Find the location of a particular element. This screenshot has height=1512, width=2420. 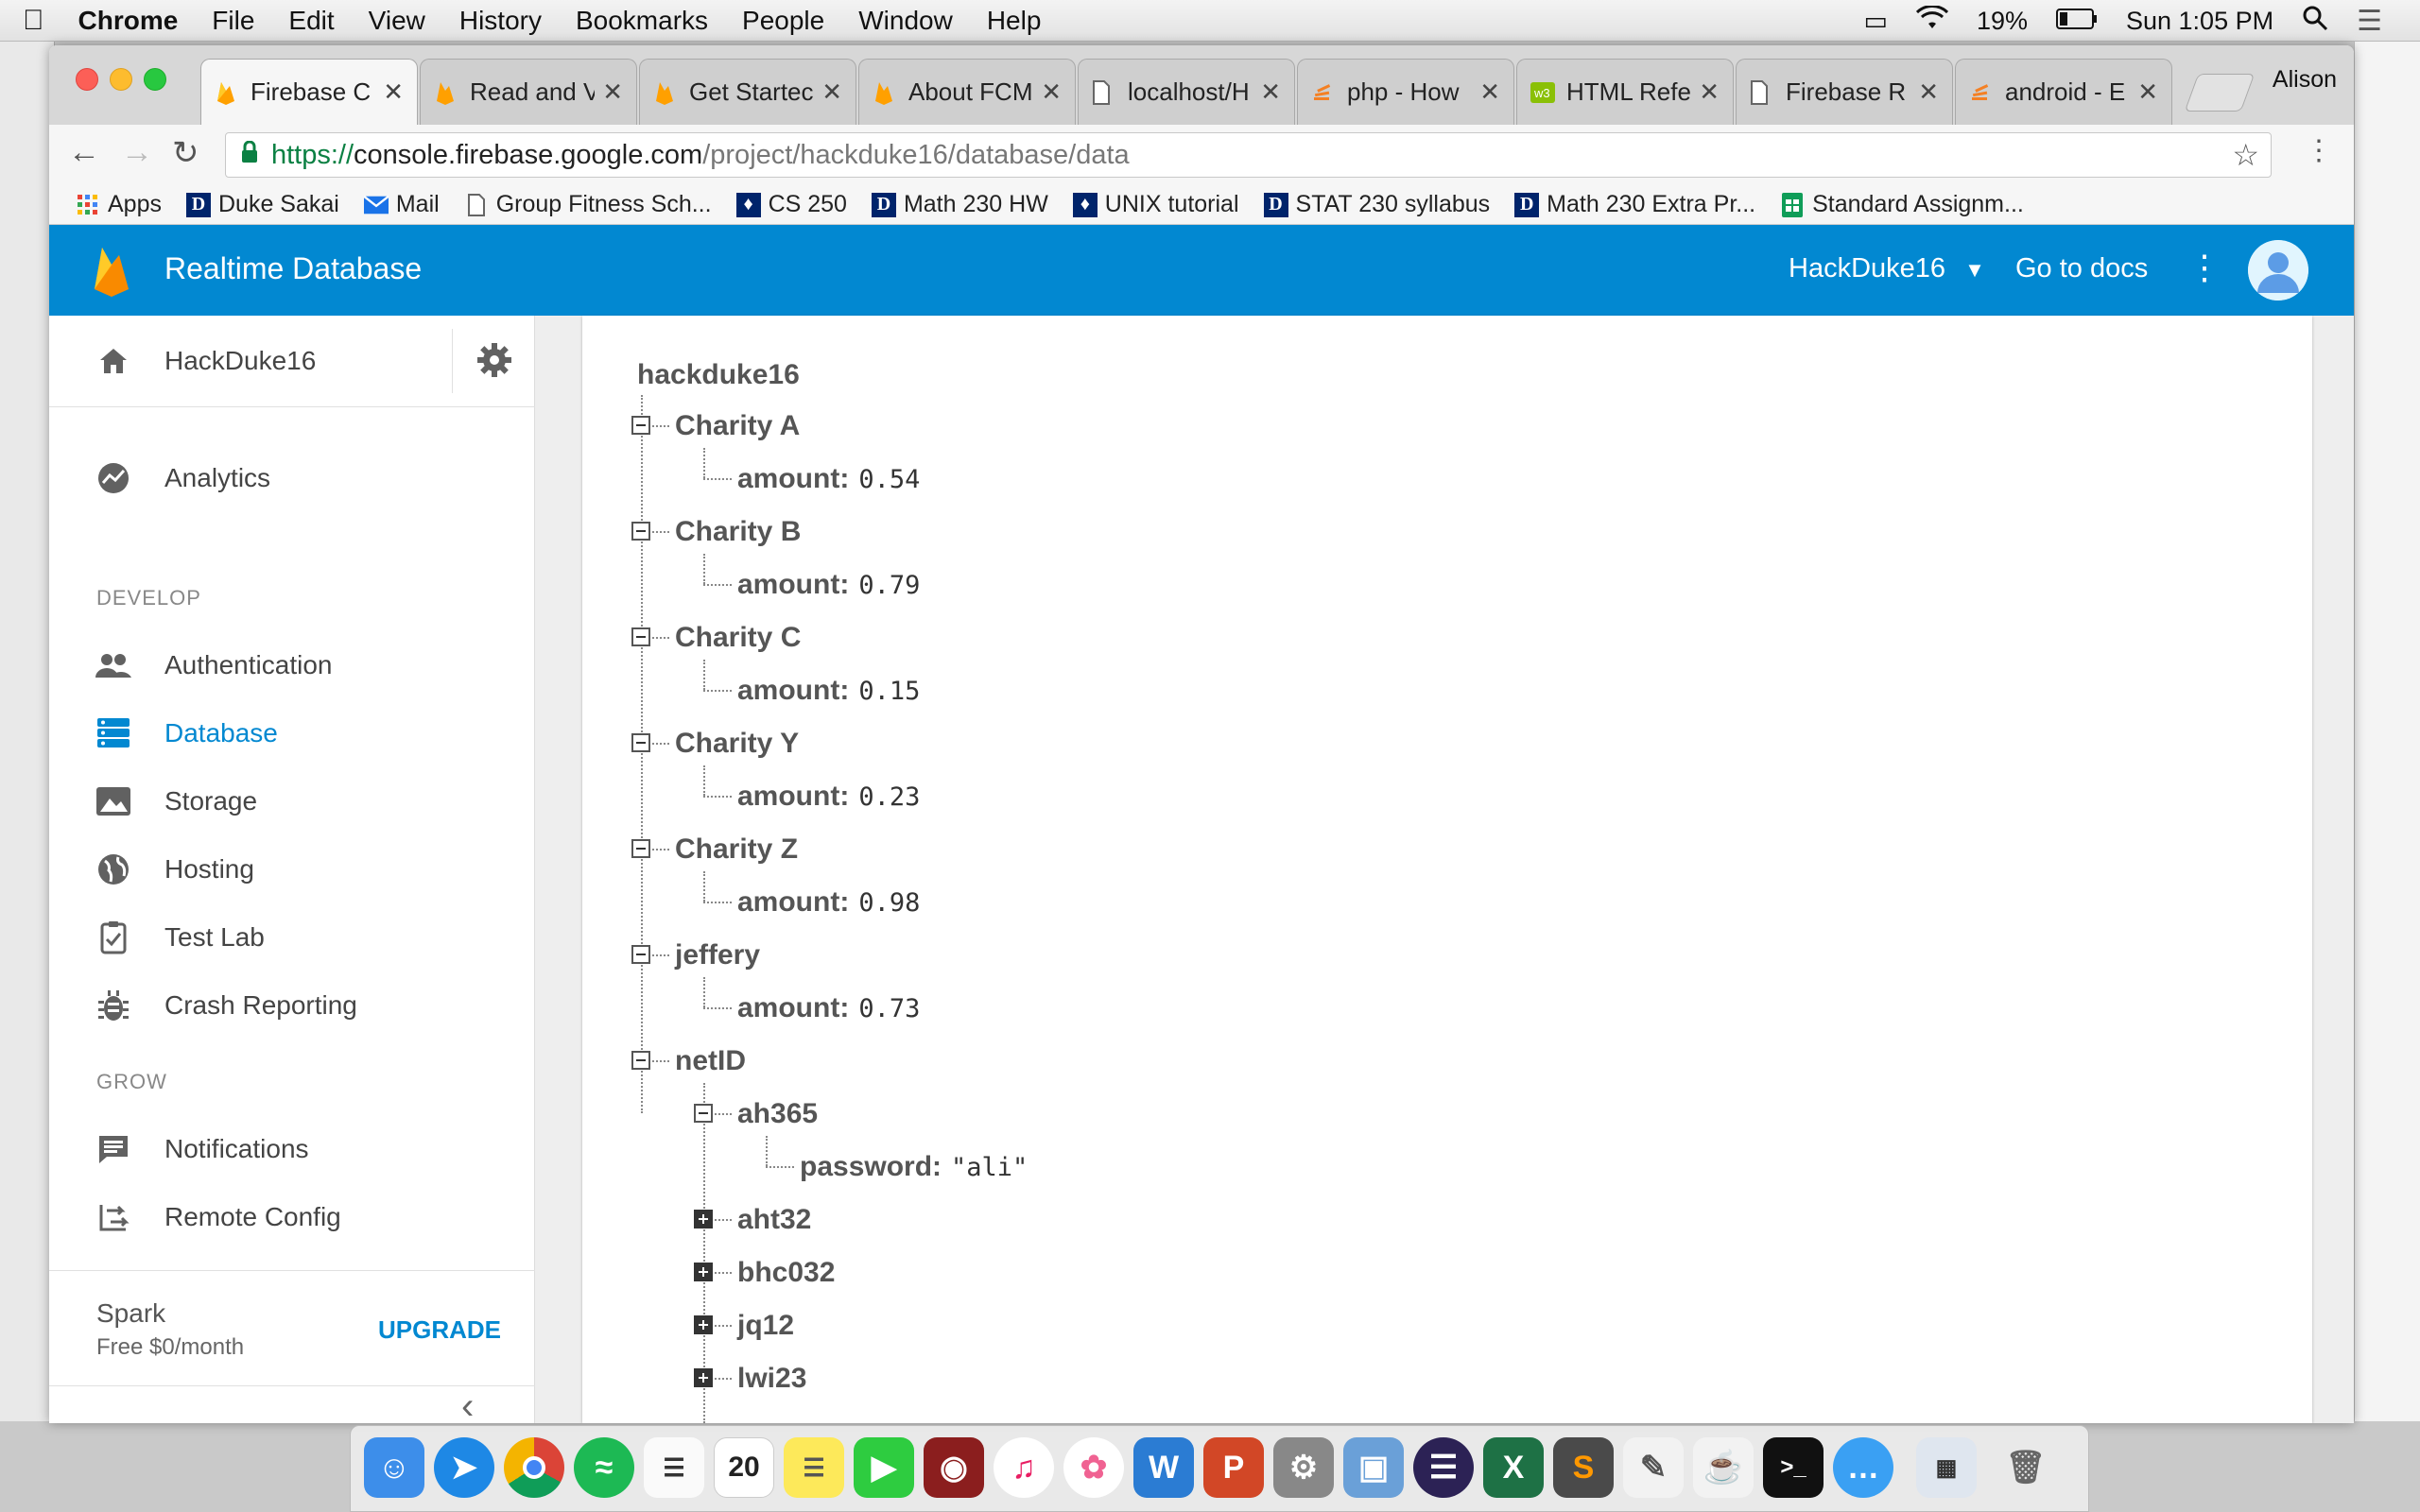

reload-icon: ↻ is located at coordinates (185, 153).